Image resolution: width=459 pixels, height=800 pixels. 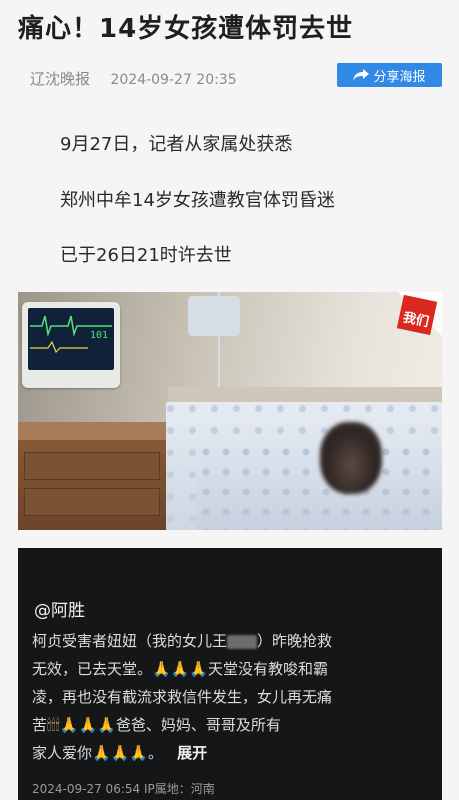 I want to click on post-line-5: 家人爱你🙏🙏🙏。 展开, so click(x=120, y=753).